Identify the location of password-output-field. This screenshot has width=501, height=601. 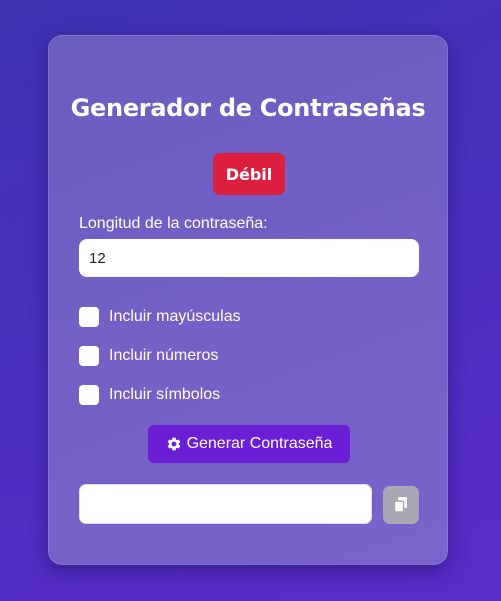
(225, 504).